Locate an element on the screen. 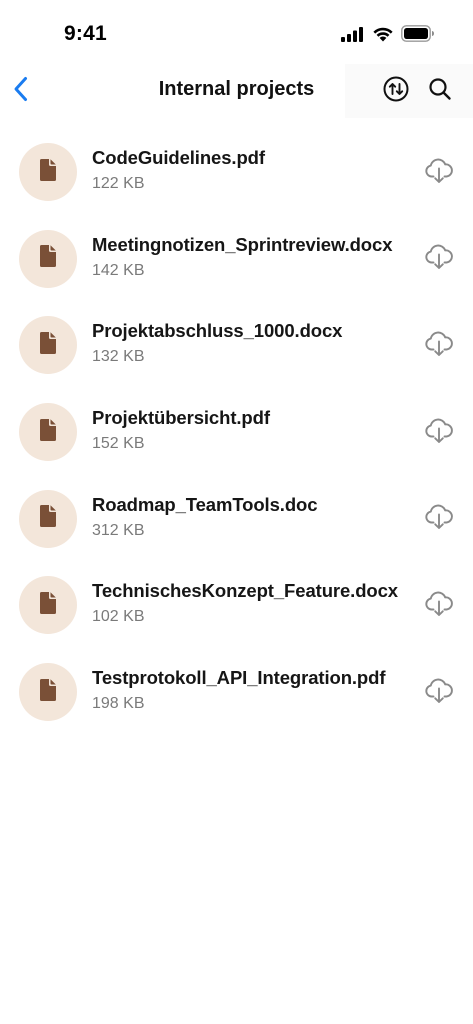 The height and width of the screenshot is (1024, 473). search-icon is located at coordinates (440, 91).